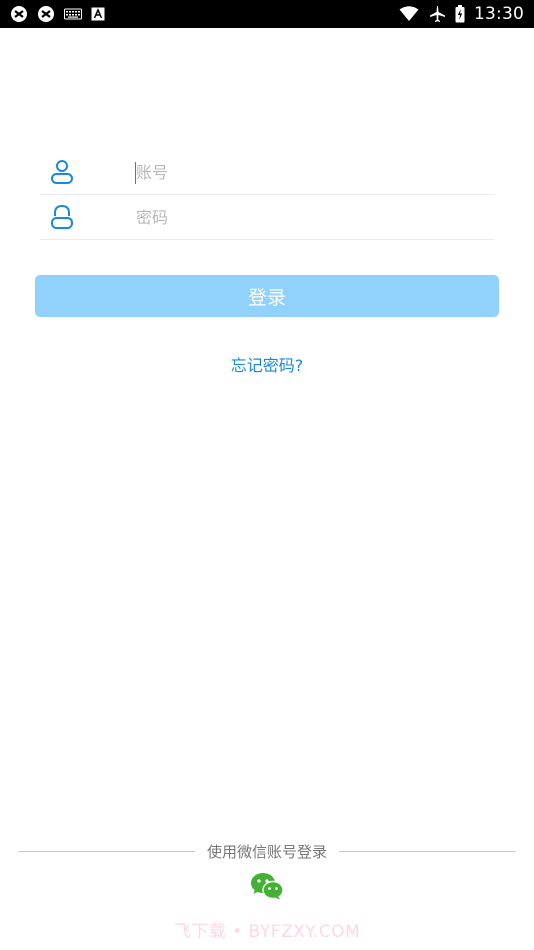 The width and height of the screenshot is (534, 950). Describe the element at coordinates (73, 14) in the screenshot. I see `keyboard-icon` at that location.